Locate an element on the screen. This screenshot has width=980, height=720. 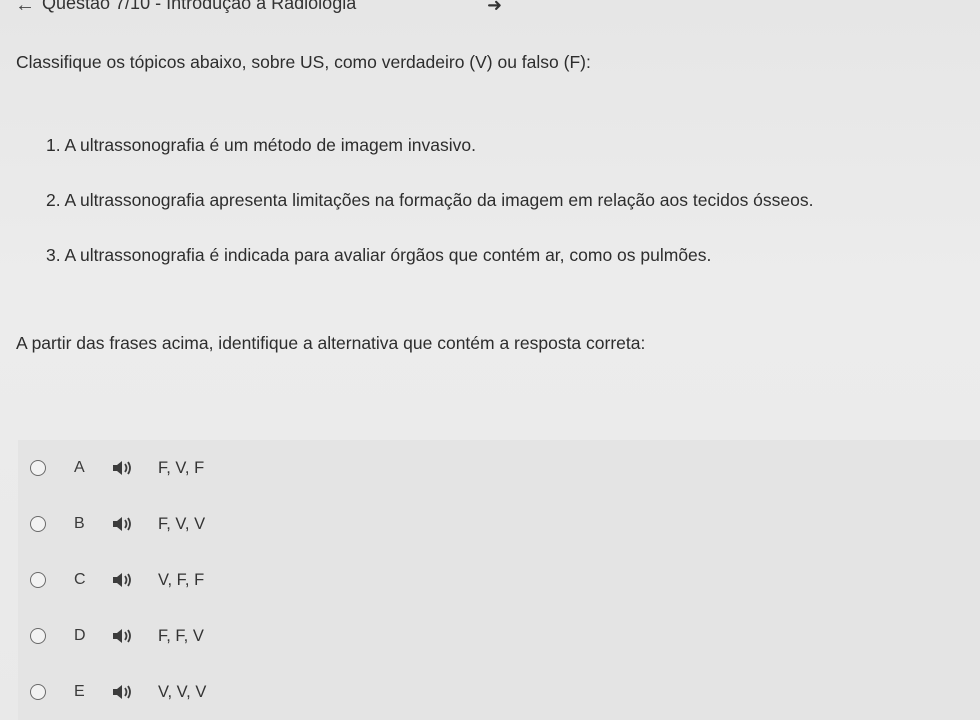
arrow-right-icon: ➜ is located at coordinates (494, 8).